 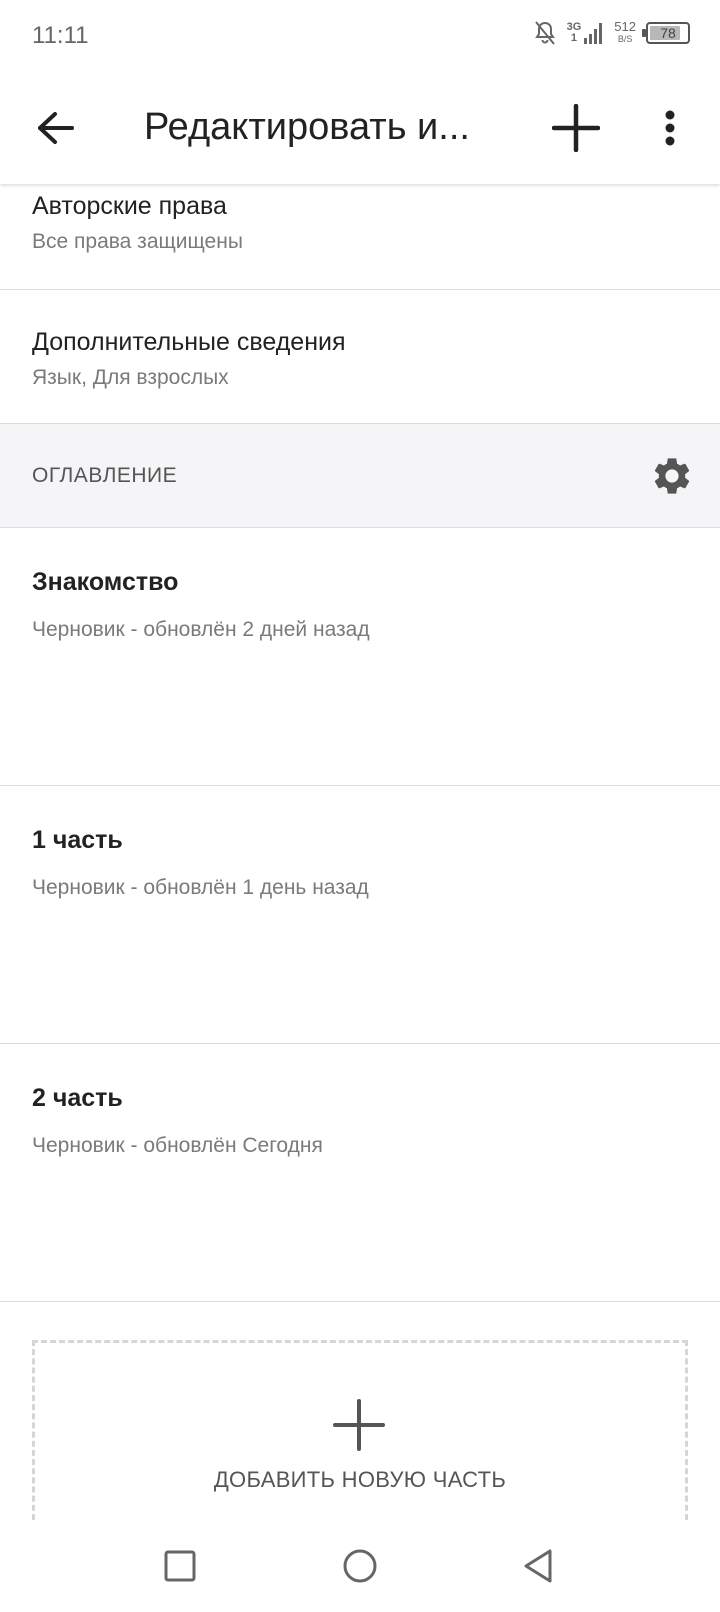 What do you see at coordinates (200, 887) in the screenshot?
I see `part-status: Черновик - обновлён 1 день назад` at bounding box center [200, 887].